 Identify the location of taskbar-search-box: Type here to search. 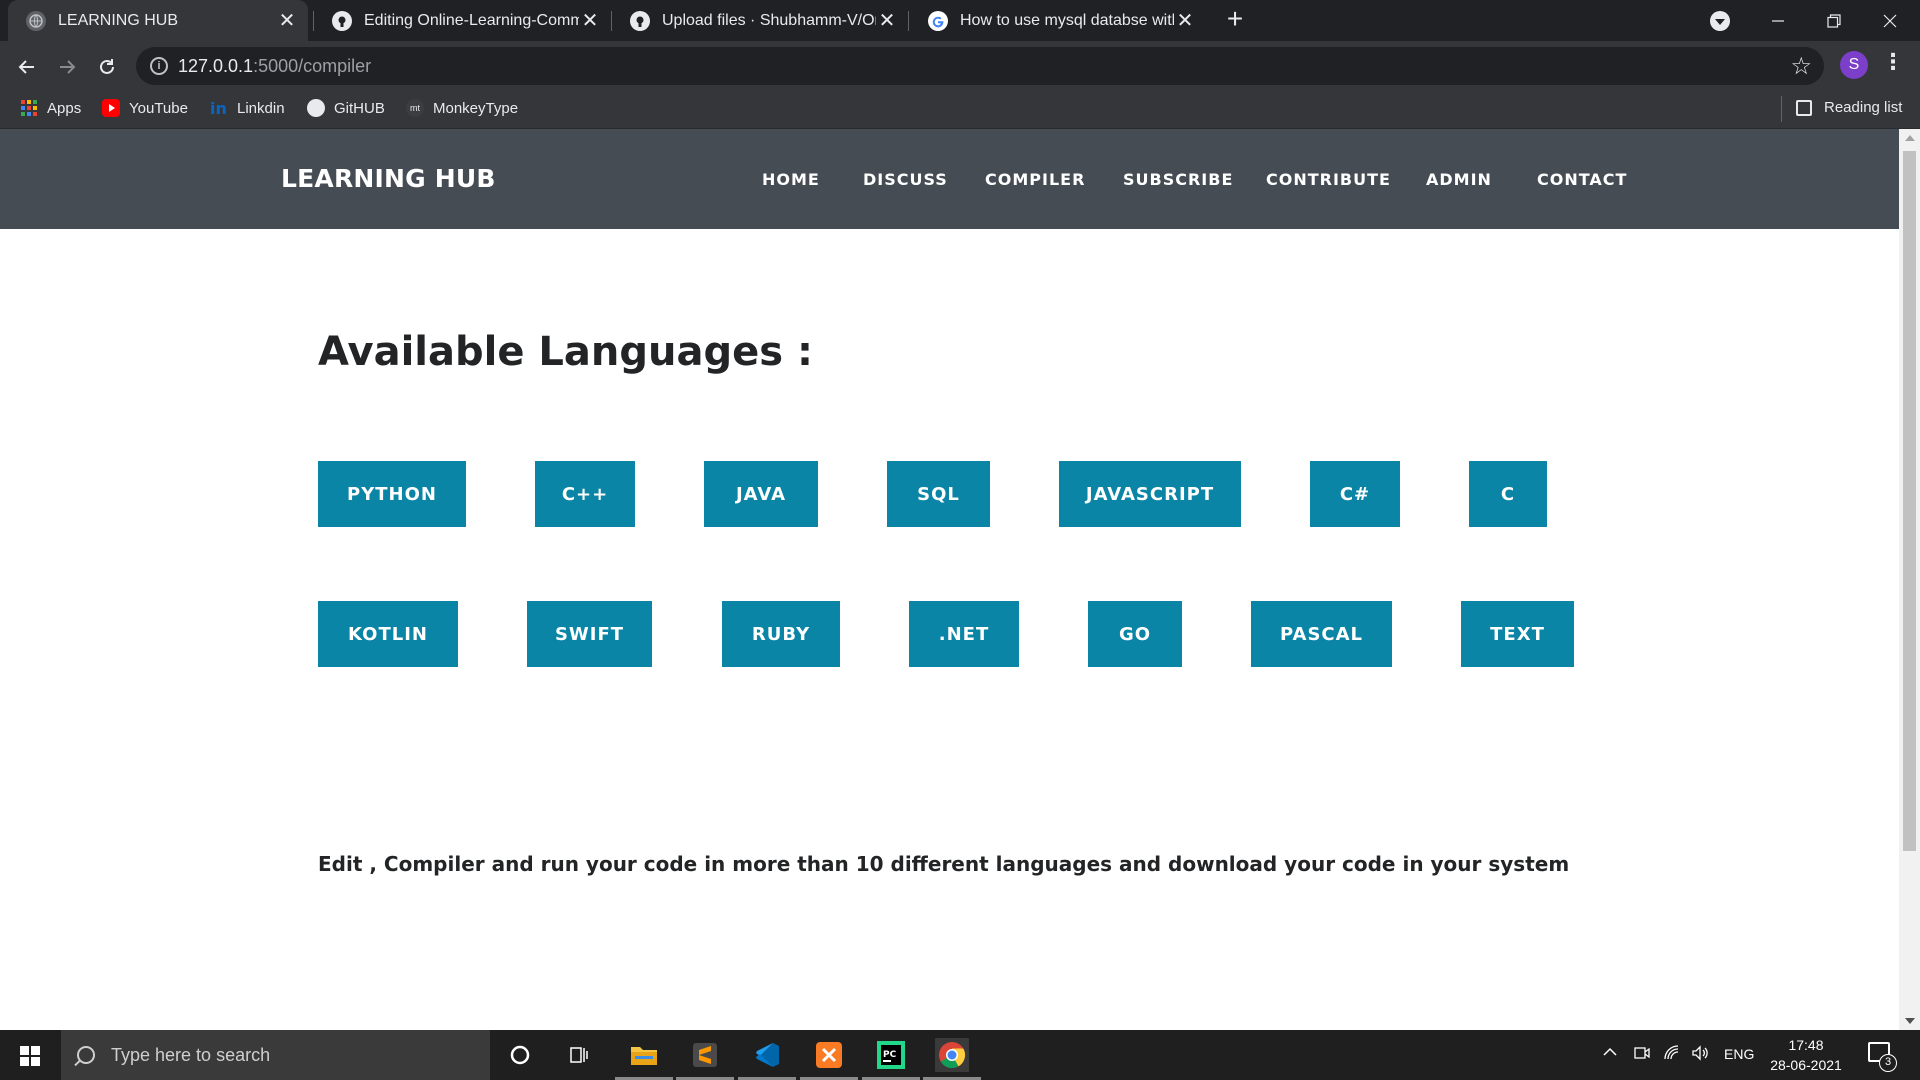
(275, 1055).